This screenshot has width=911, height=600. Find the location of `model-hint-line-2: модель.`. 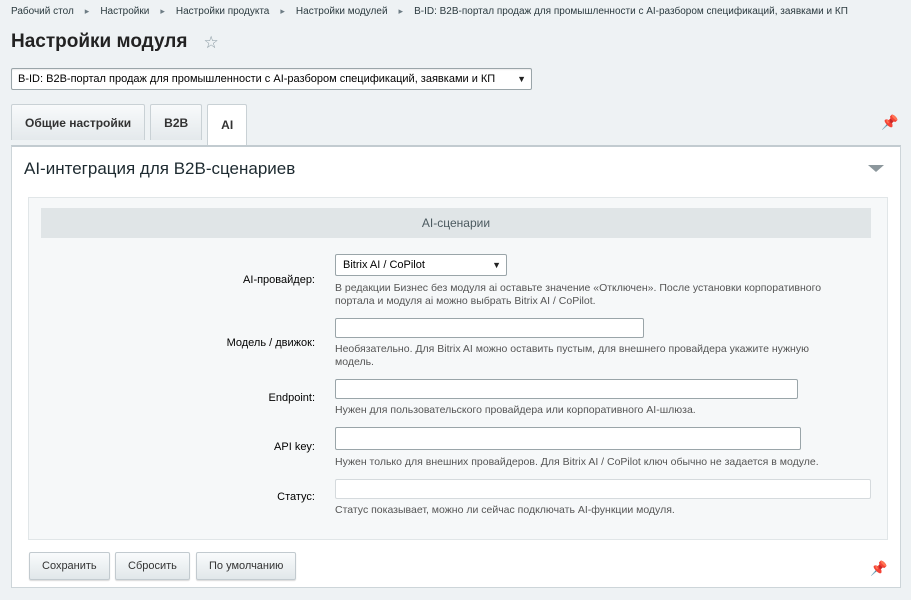

model-hint-line-2: модель. is located at coordinates (354, 362).